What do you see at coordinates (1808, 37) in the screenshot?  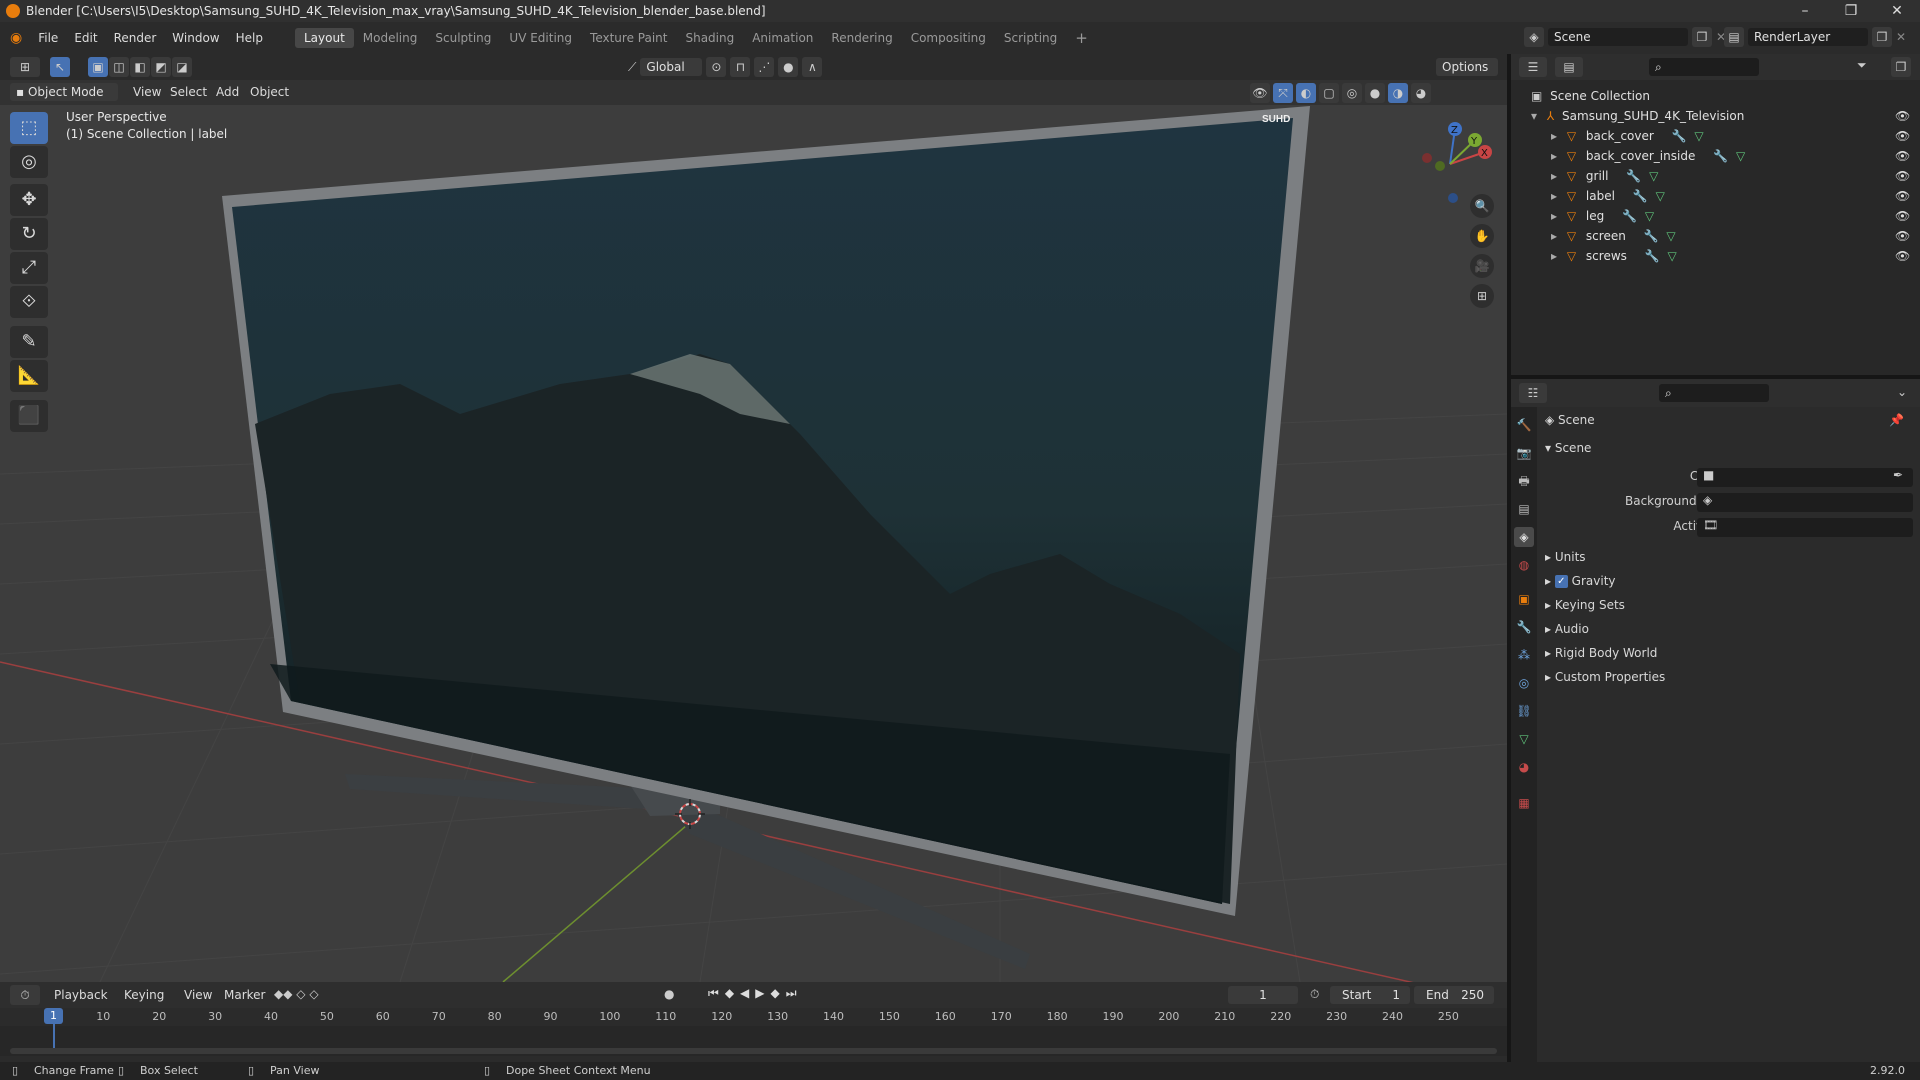 I see `view-layer-field: RenderLayer` at bounding box center [1808, 37].